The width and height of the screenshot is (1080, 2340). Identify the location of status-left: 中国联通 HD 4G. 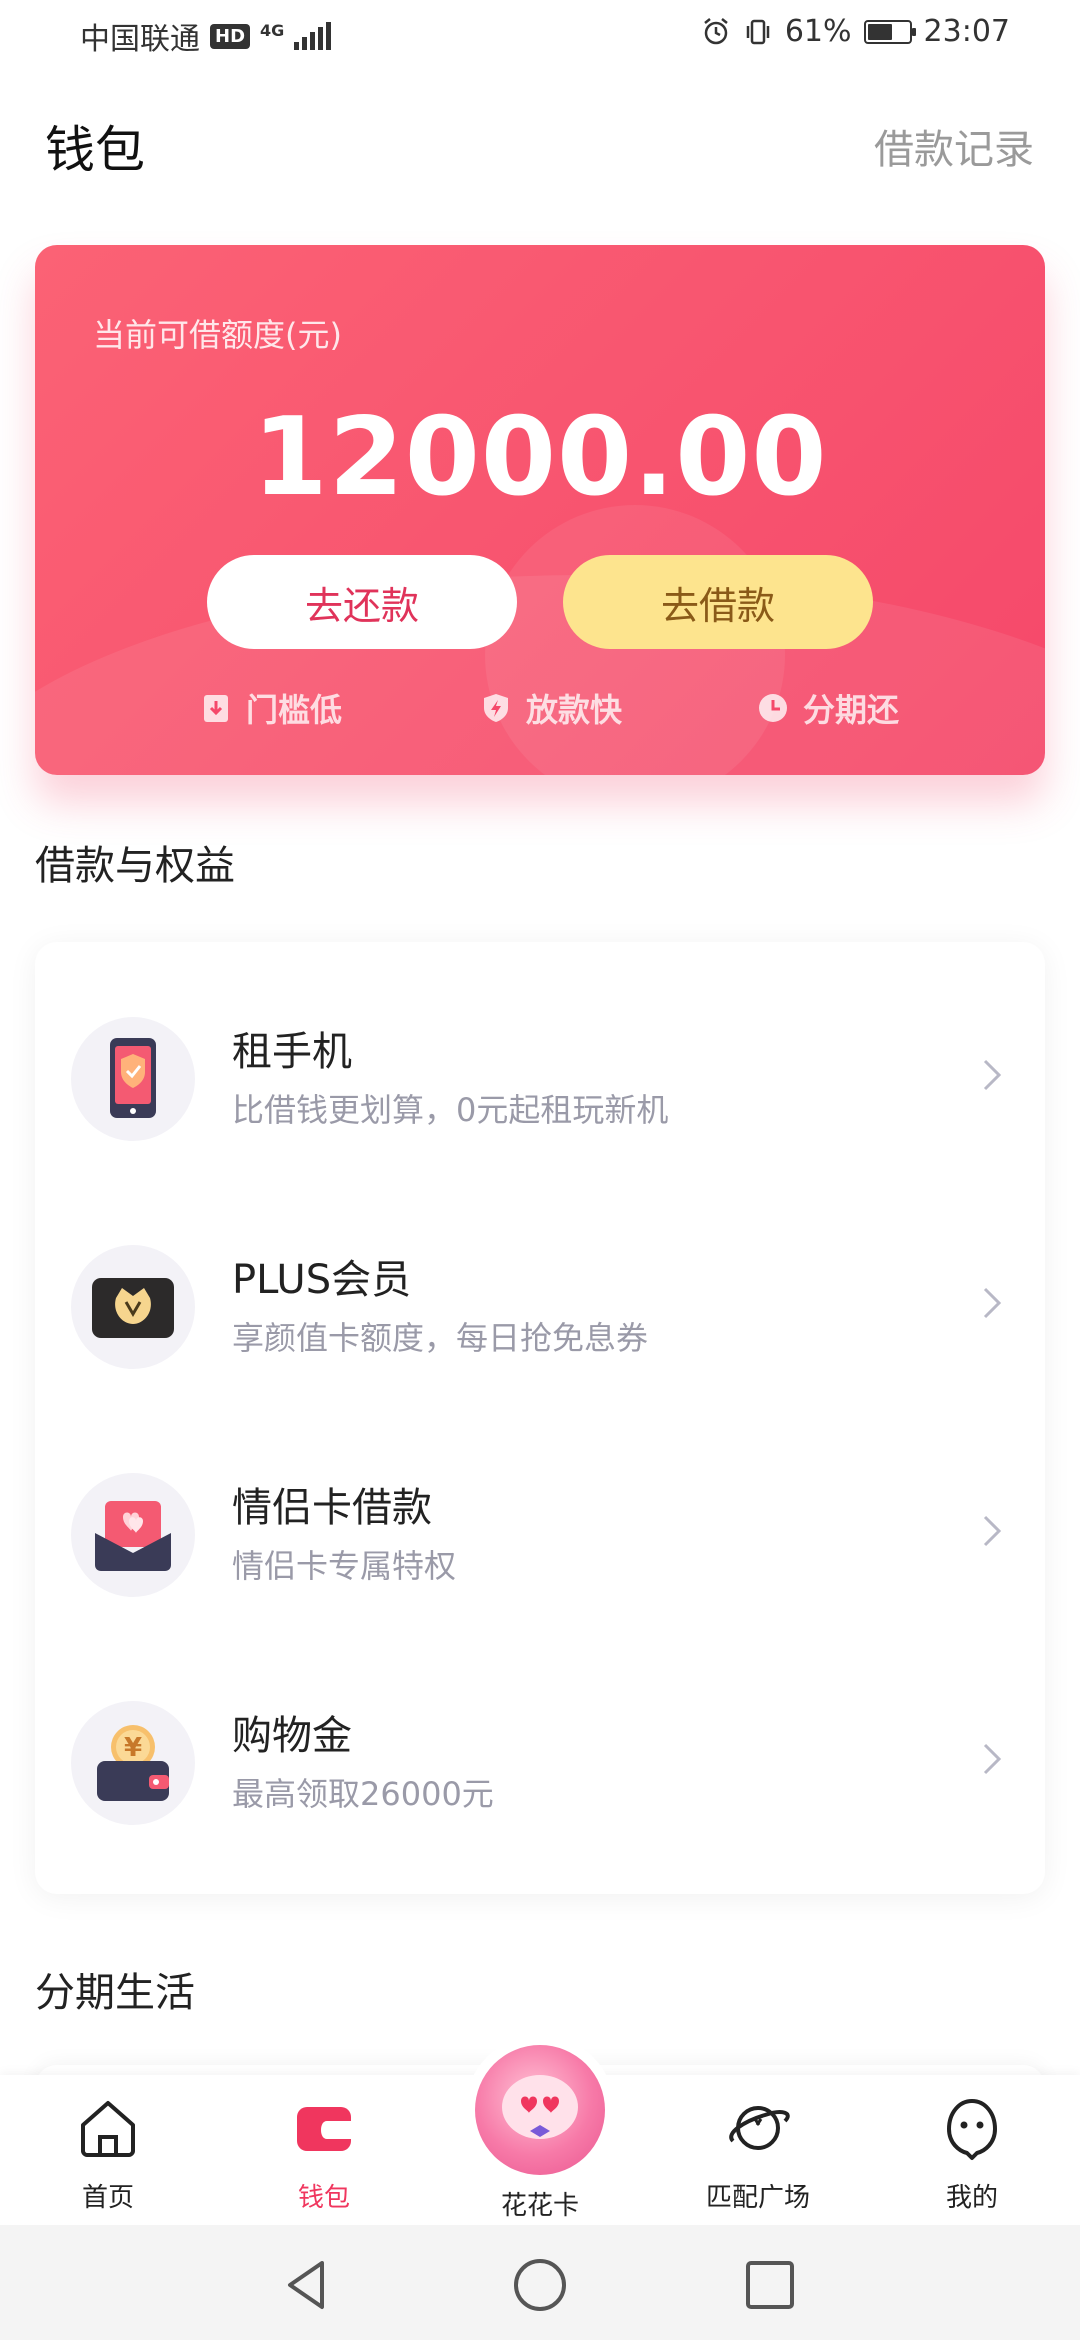
(206, 36).